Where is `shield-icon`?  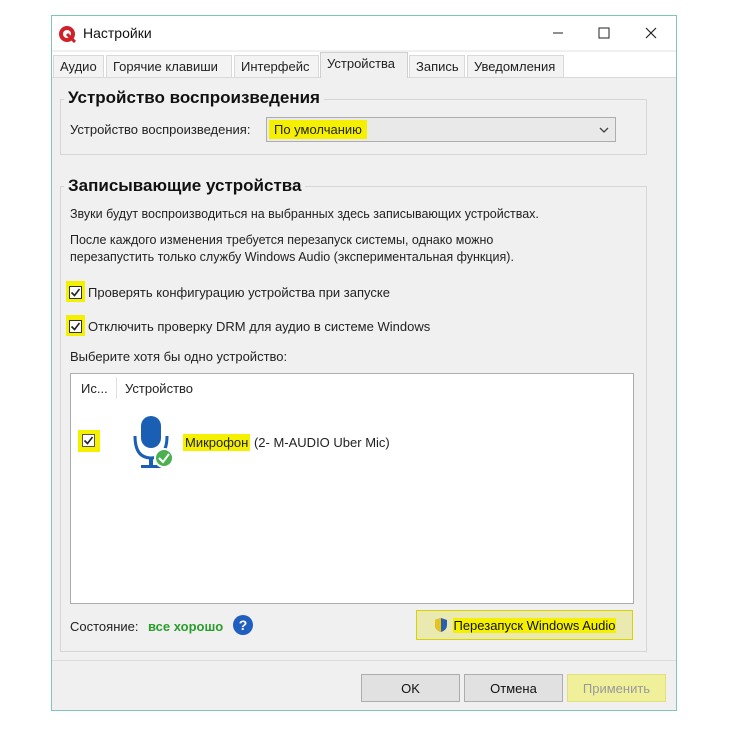 shield-icon is located at coordinates (441, 625).